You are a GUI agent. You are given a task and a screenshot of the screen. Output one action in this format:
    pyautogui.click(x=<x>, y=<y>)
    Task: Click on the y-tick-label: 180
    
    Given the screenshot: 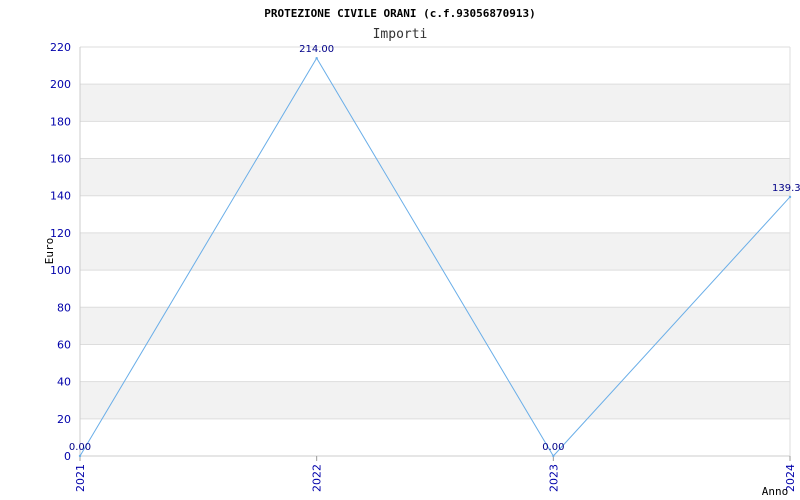 What is the action you would take?
    pyautogui.click(x=60, y=121)
    